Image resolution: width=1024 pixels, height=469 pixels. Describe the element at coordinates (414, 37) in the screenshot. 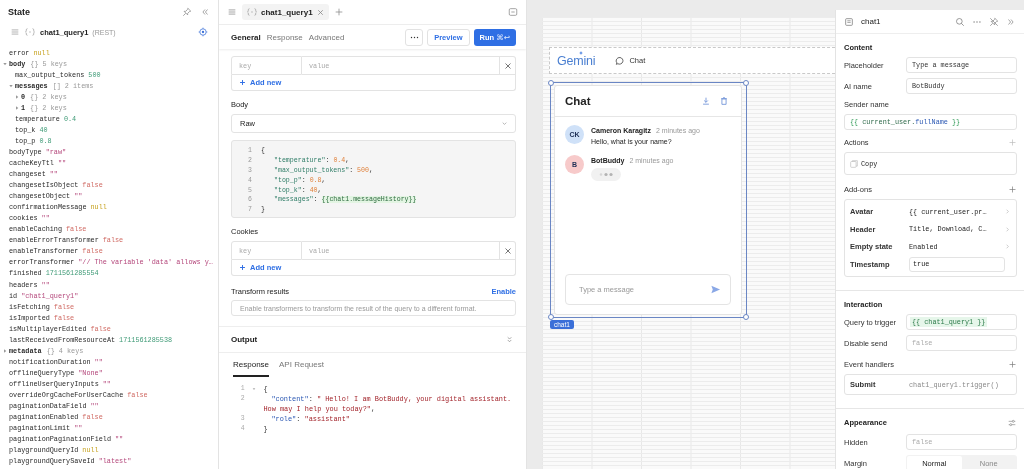

I see `more-button` at that location.